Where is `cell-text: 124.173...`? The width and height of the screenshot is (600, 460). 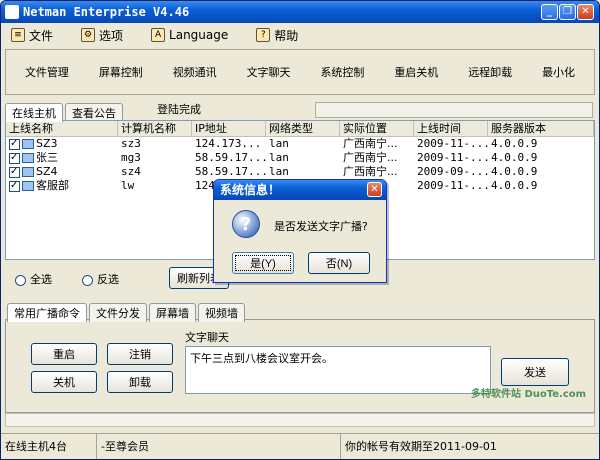
cell-text: 124.173... is located at coordinates (228, 143).